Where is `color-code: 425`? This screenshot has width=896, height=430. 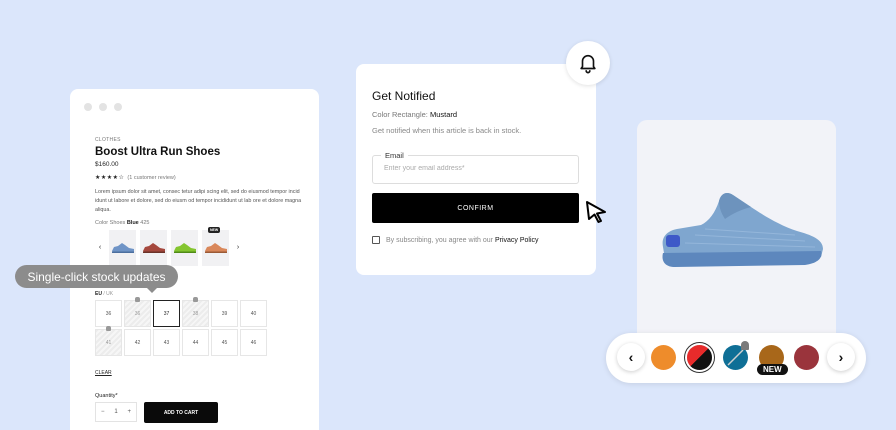
color-code: 425 is located at coordinates (145, 223).